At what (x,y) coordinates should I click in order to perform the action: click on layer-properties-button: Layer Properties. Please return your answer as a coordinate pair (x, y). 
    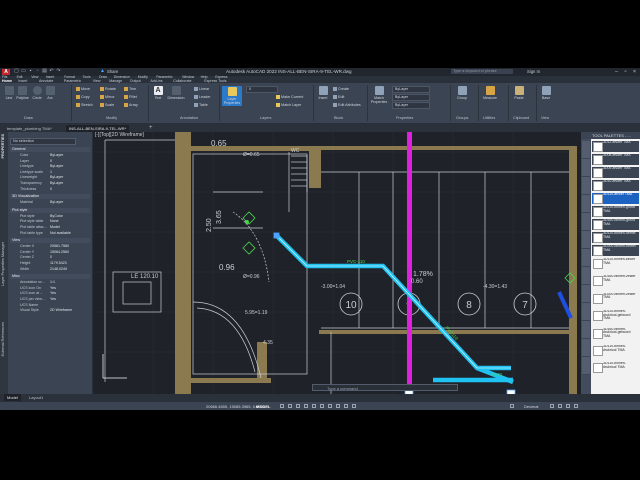
    Looking at the image, I should click on (232, 96).